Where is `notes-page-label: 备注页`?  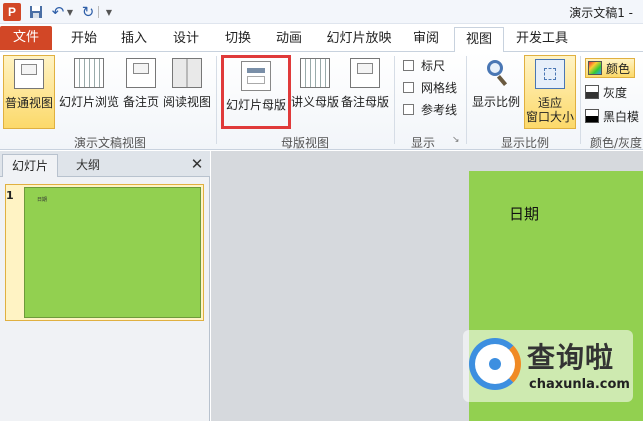 notes-page-label: 备注页 is located at coordinates (140, 102).